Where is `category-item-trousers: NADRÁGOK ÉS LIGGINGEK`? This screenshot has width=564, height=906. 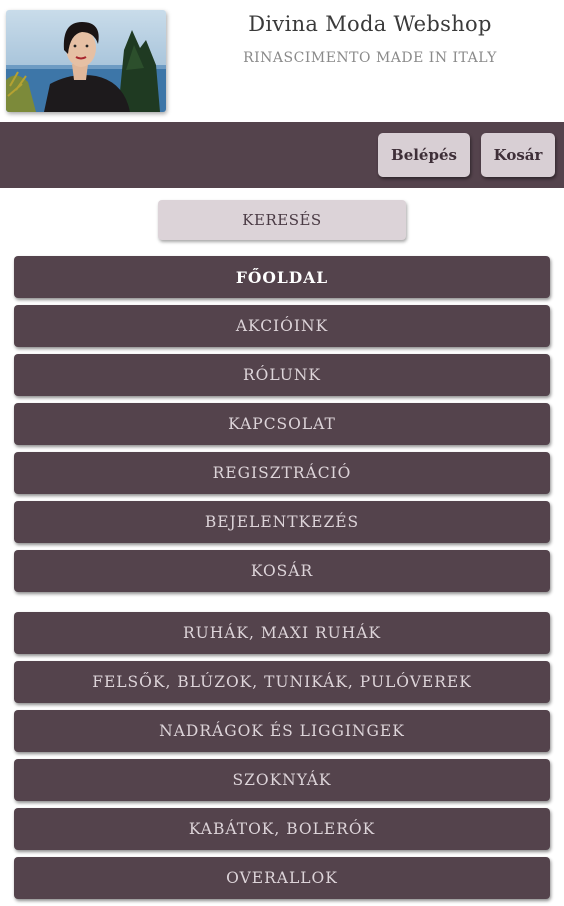 category-item-trousers: NADRÁGOK ÉS LIGGINGEK is located at coordinates (282, 731).